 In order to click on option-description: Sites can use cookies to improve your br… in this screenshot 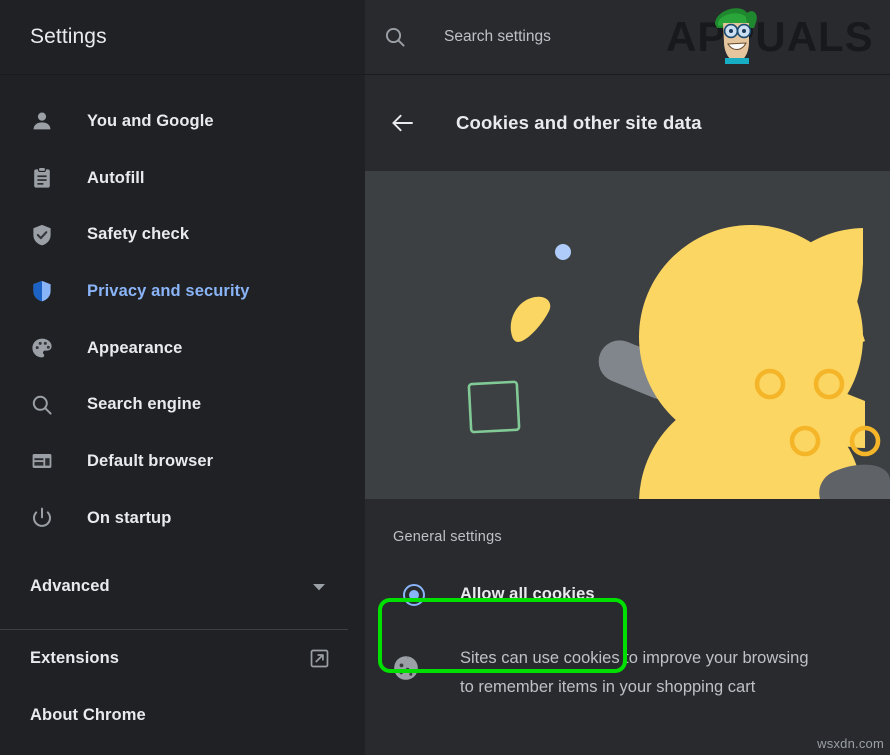, I will do `click(600, 673)`.